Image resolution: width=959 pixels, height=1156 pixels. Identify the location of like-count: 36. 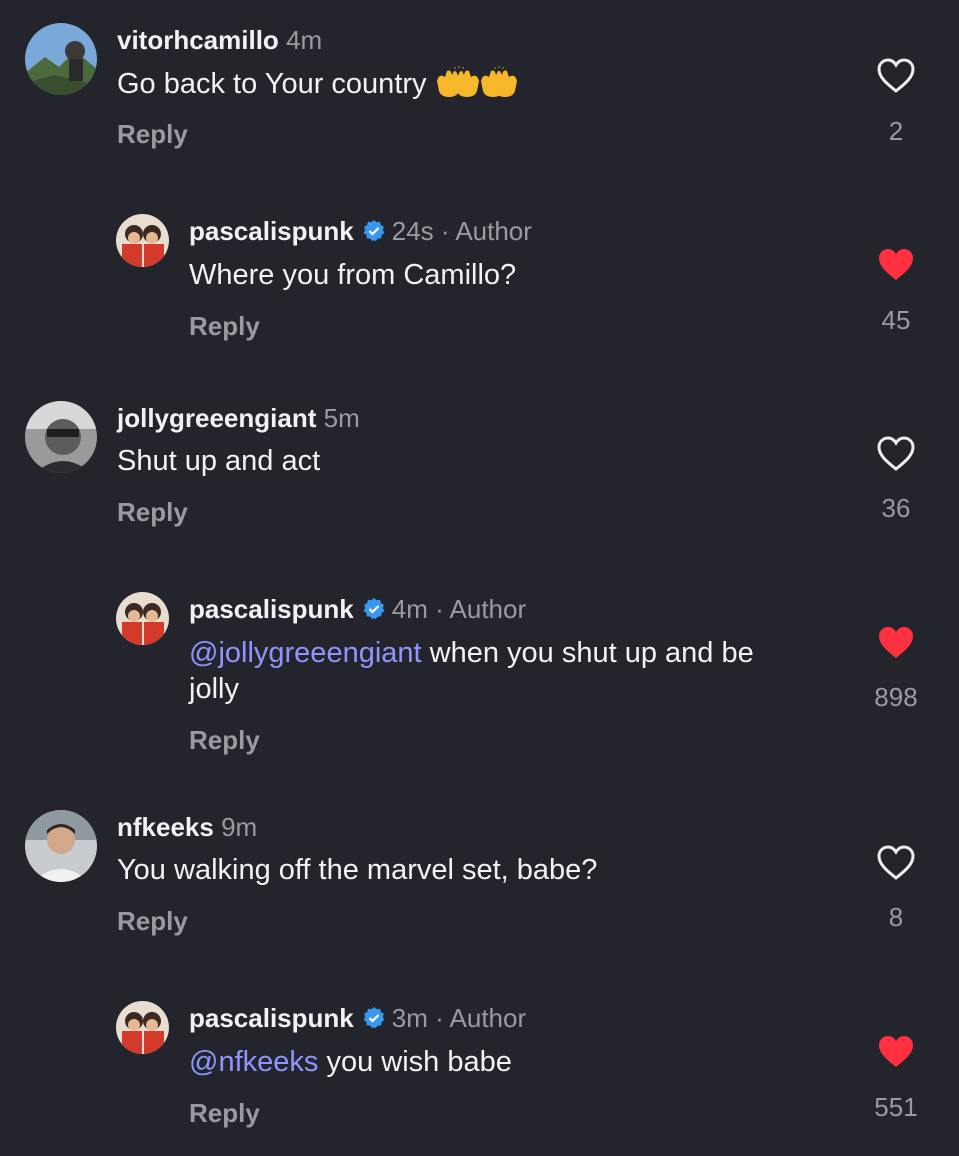
(896, 508).